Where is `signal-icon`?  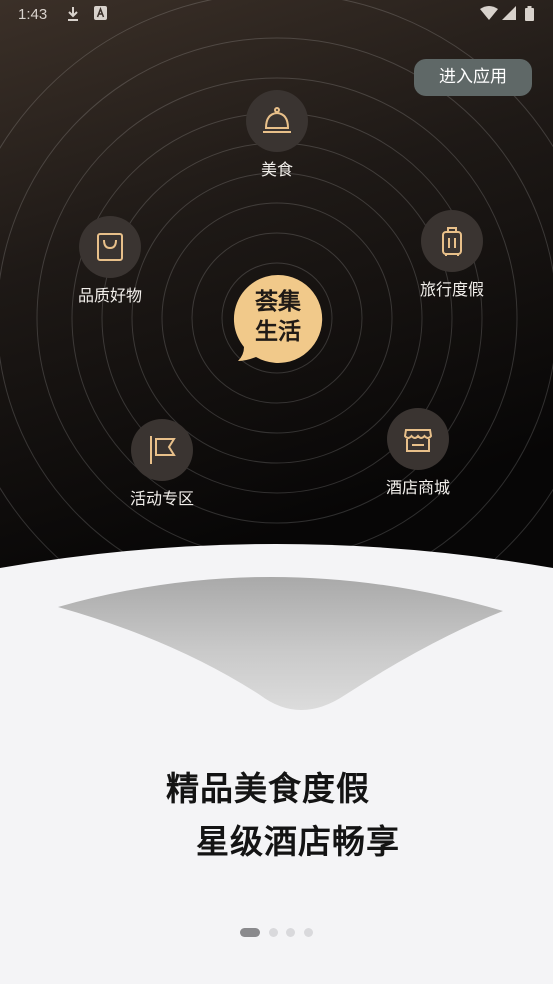 signal-icon is located at coordinates (509, 15).